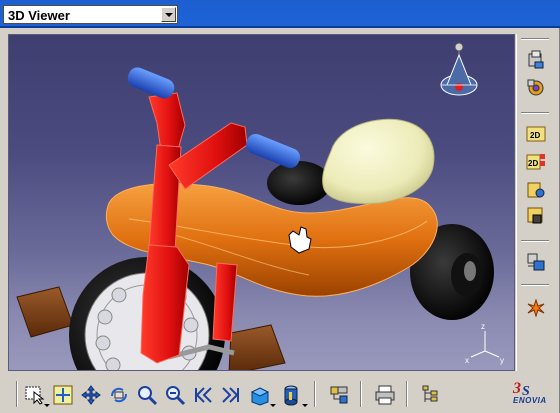  What do you see at coordinates (431, 395) in the screenshot?
I see `tree-icon` at bounding box center [431, 395].